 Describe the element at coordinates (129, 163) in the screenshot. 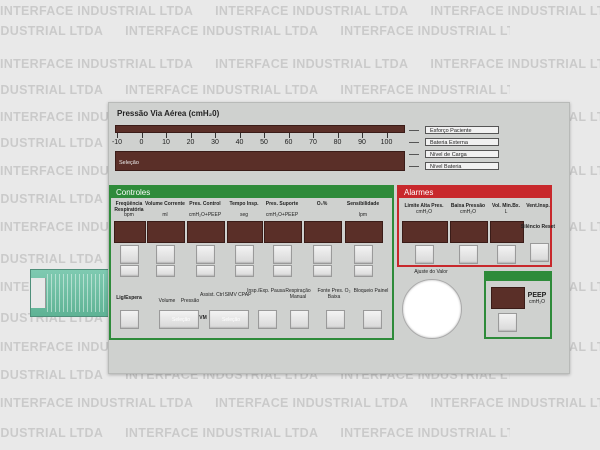

I see `selection-display-label: Seleção` at that location.